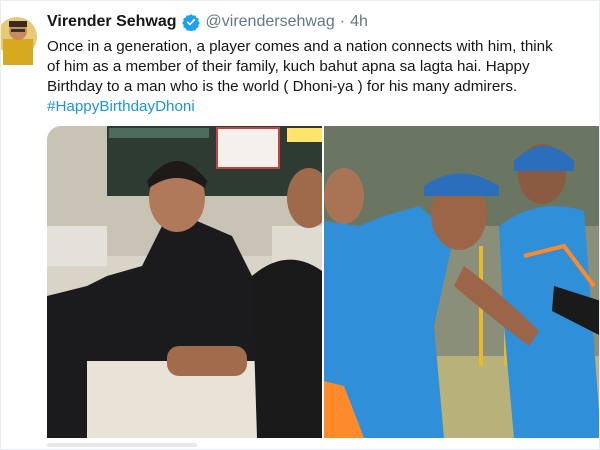  What do you see at coordinates (122, 445) in the screenshot?
I see `truncated-text-row` at bounding box center [122, 445].